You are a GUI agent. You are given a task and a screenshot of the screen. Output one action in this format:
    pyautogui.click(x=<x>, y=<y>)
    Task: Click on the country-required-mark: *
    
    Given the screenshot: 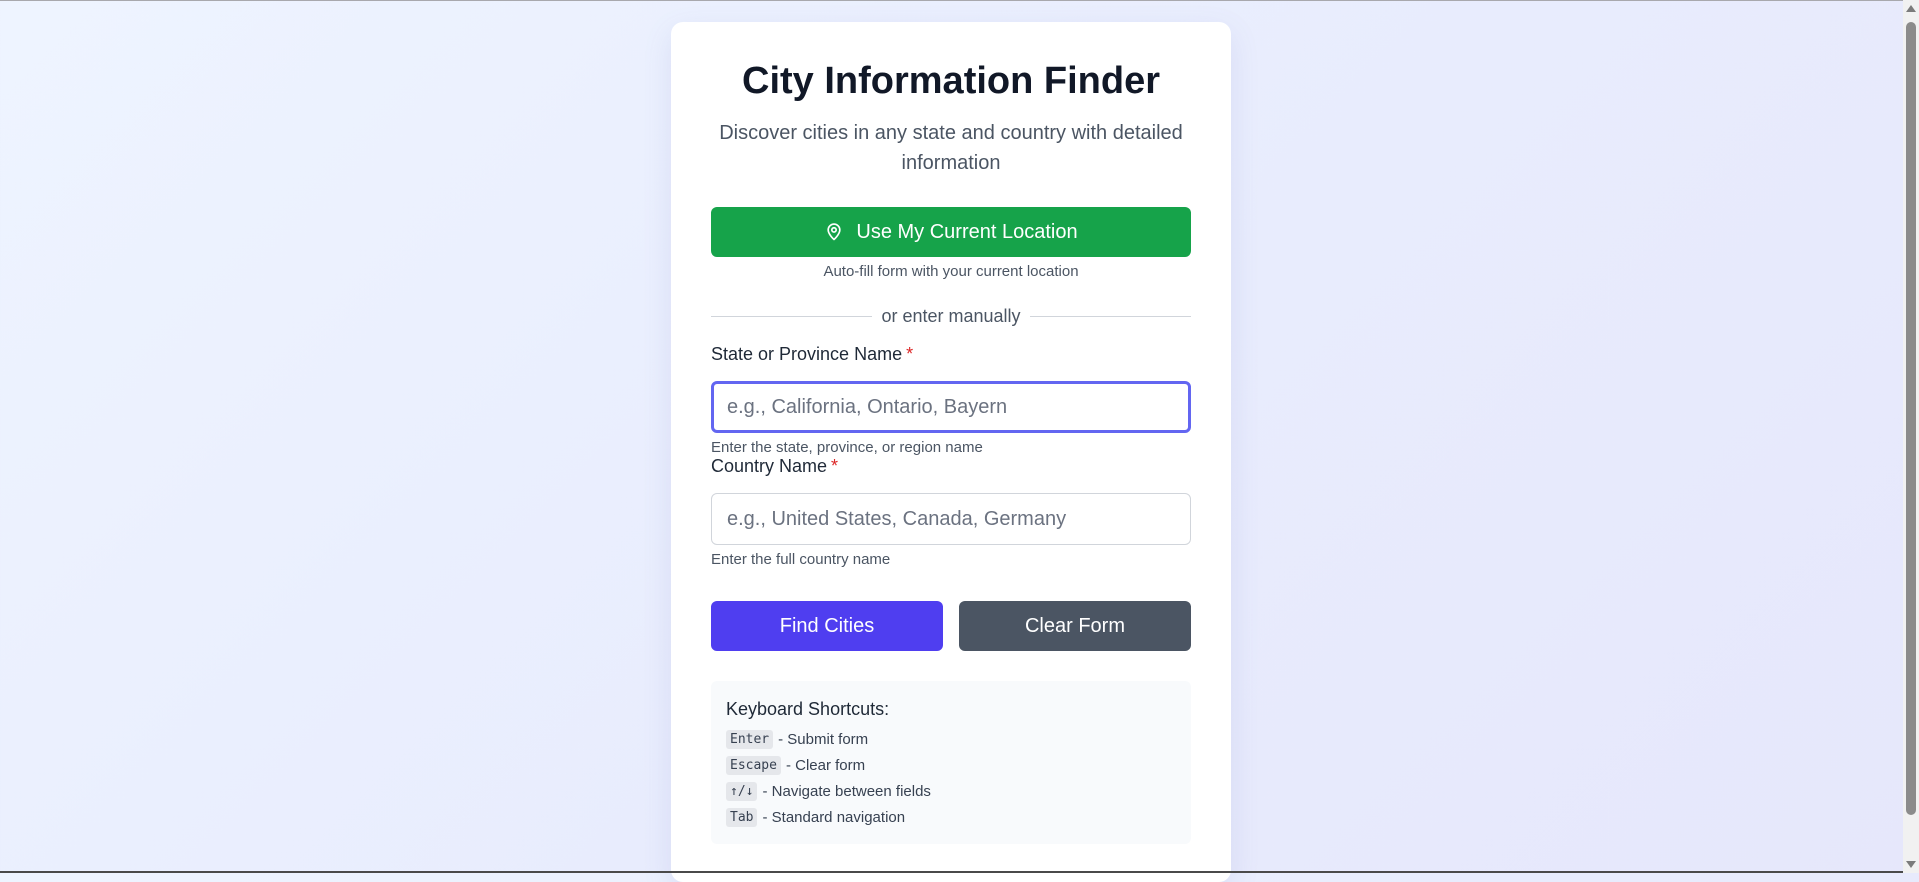 What is the action you would take?
    pyautogui.click(x=835, y=466)
    